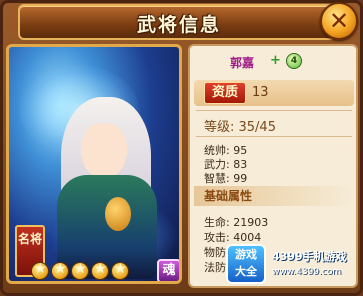  What do you see at coordinates (29, 239) in the screenshot?
I see `hero-rank-label: 名将` at bounding box center [29, 239].